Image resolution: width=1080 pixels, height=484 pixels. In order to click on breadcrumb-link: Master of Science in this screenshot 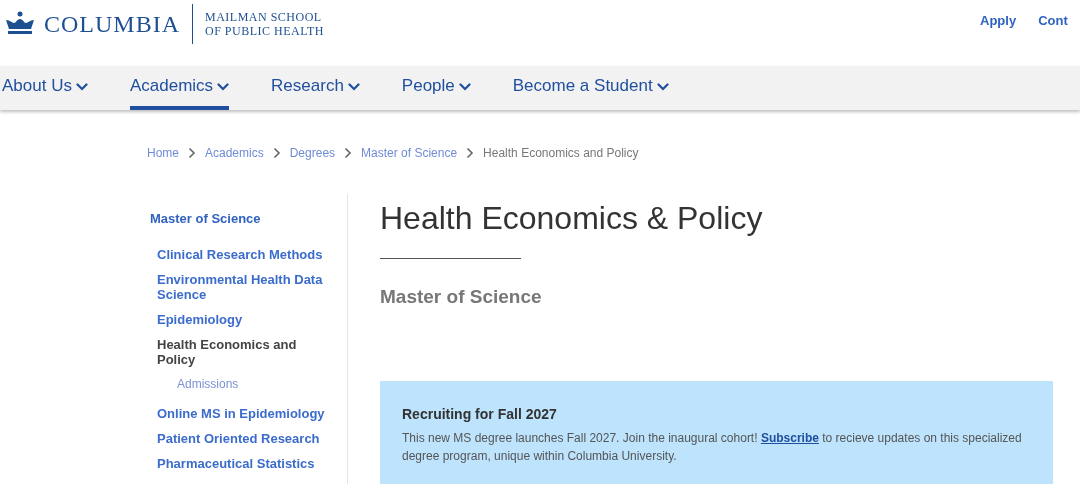, I will do `click(409, 153)`.